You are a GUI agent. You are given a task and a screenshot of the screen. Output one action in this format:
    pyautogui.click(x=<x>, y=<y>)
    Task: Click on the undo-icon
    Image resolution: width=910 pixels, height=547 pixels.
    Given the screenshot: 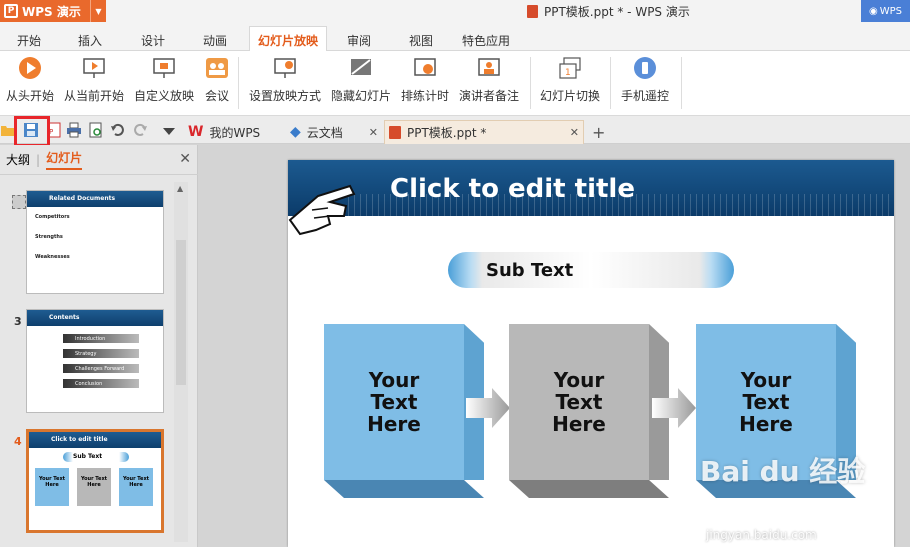 What is the action you would take?
    pyautogui.click(x=118, y=130)
    